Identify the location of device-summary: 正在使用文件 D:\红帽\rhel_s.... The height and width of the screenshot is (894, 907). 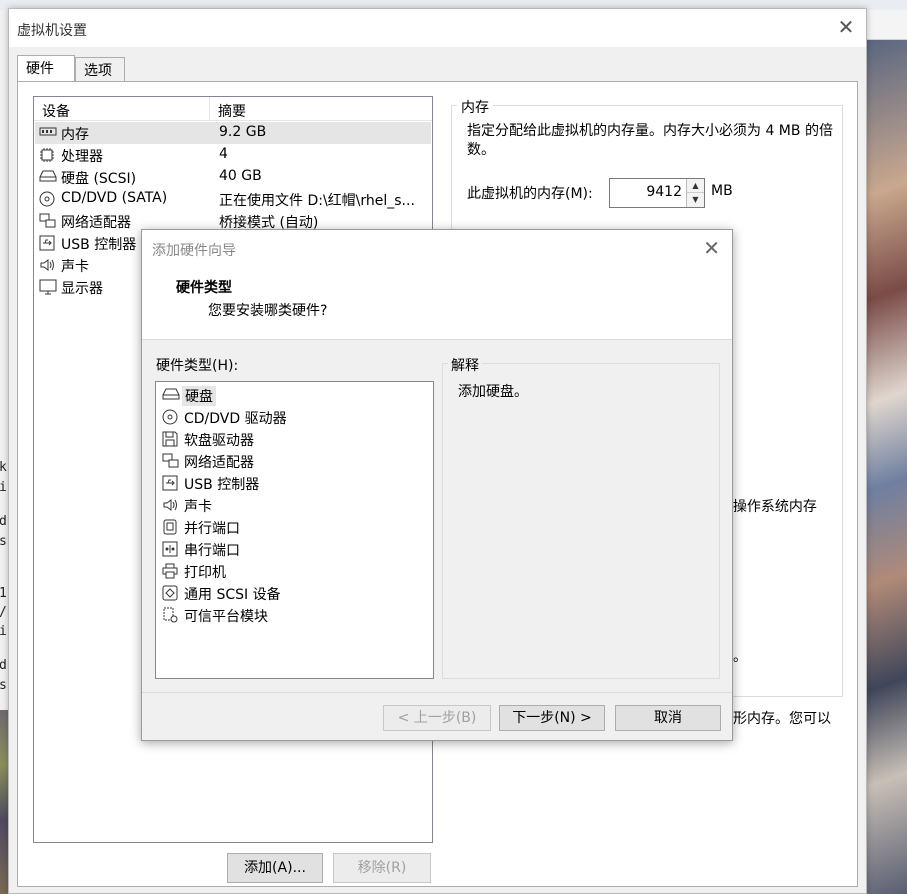
(317, 201).